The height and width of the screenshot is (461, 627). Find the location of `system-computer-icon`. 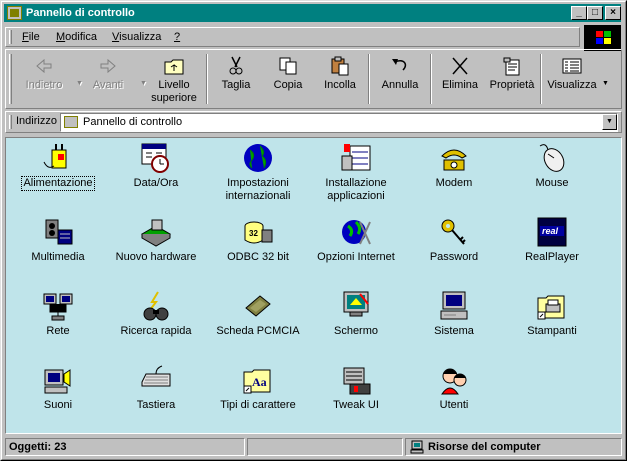

system-computer-icon is located at coordinates (454, 305).